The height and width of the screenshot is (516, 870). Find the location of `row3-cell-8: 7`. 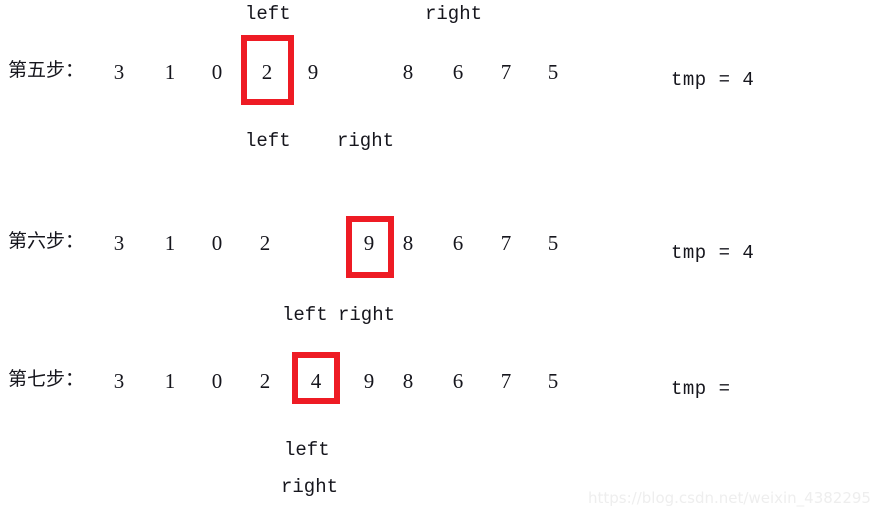

row3-cell-8: 7 is located at coordinates (506, 381).